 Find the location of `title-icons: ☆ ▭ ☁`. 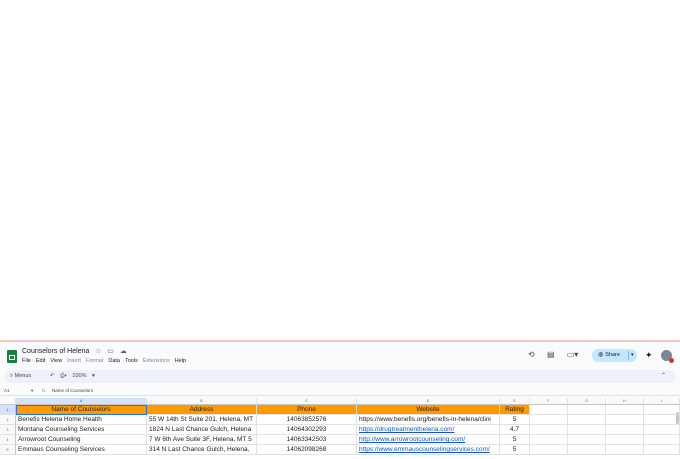

title-icons: ☆ ▭ ☁ is located at coordinates (113, 351).